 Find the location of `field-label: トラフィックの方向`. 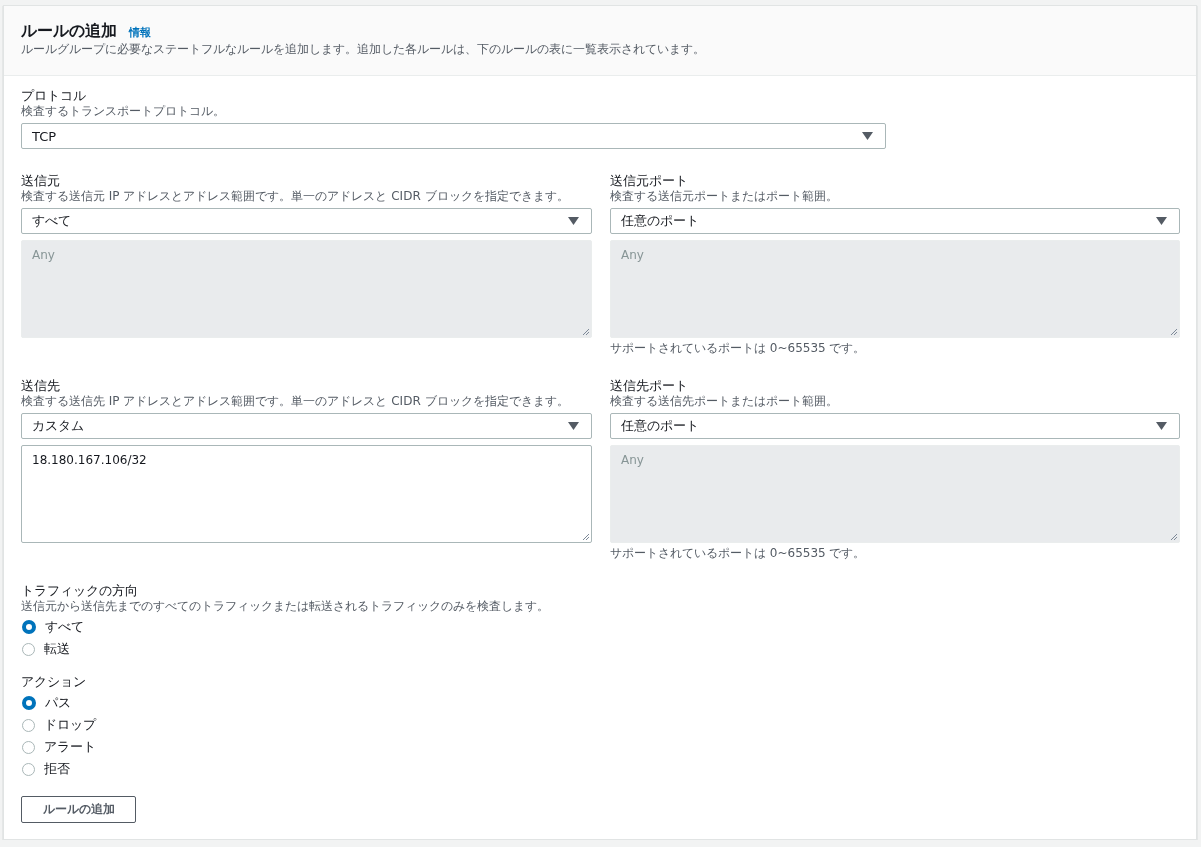

field-label: トラフィックの方向 is located at coordinates (80, 591).